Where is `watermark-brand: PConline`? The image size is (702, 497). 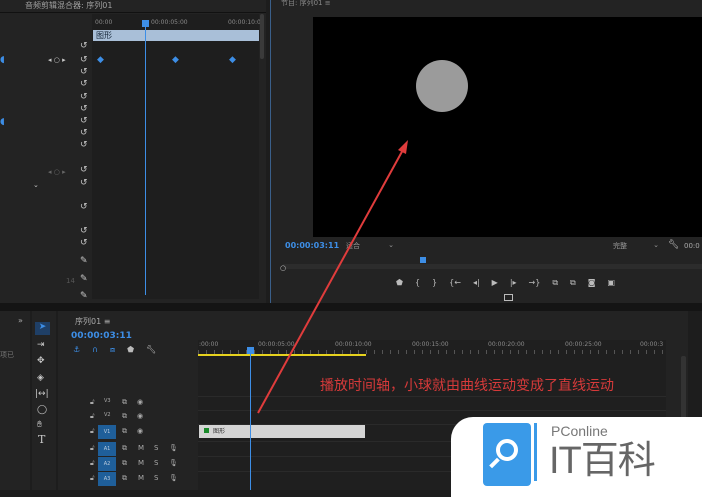 watermark-brand: PConline is located at coordinates (579, 431).